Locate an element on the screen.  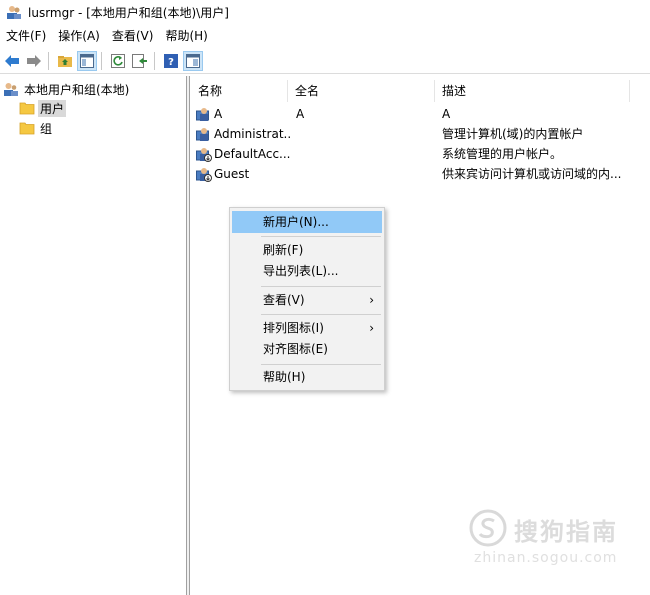
refresh-icon is located at coordinates (118, 61).